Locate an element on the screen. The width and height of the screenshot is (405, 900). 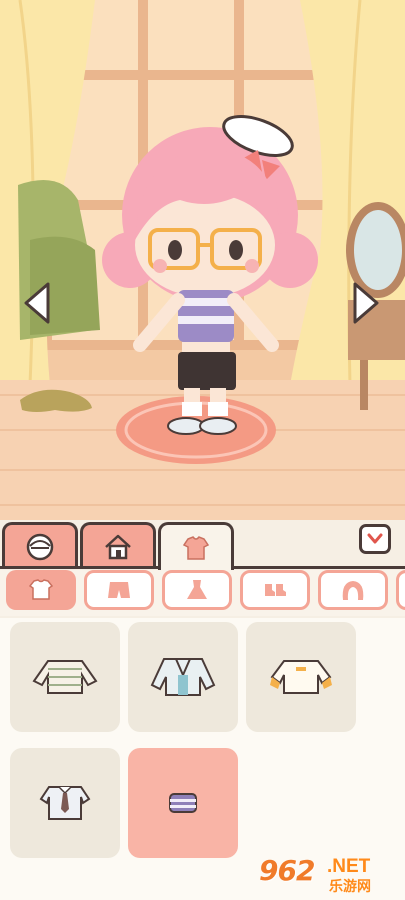
subcategory-bar is located at coordinates (202, 593).